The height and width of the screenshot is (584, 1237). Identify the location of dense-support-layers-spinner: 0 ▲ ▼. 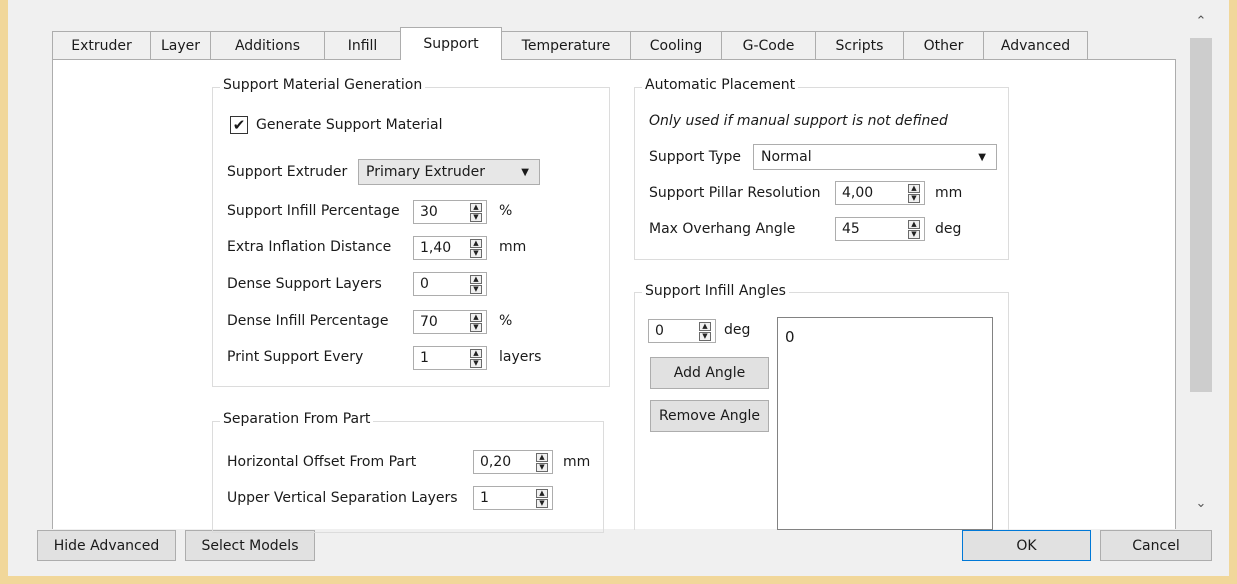
(450, 284).